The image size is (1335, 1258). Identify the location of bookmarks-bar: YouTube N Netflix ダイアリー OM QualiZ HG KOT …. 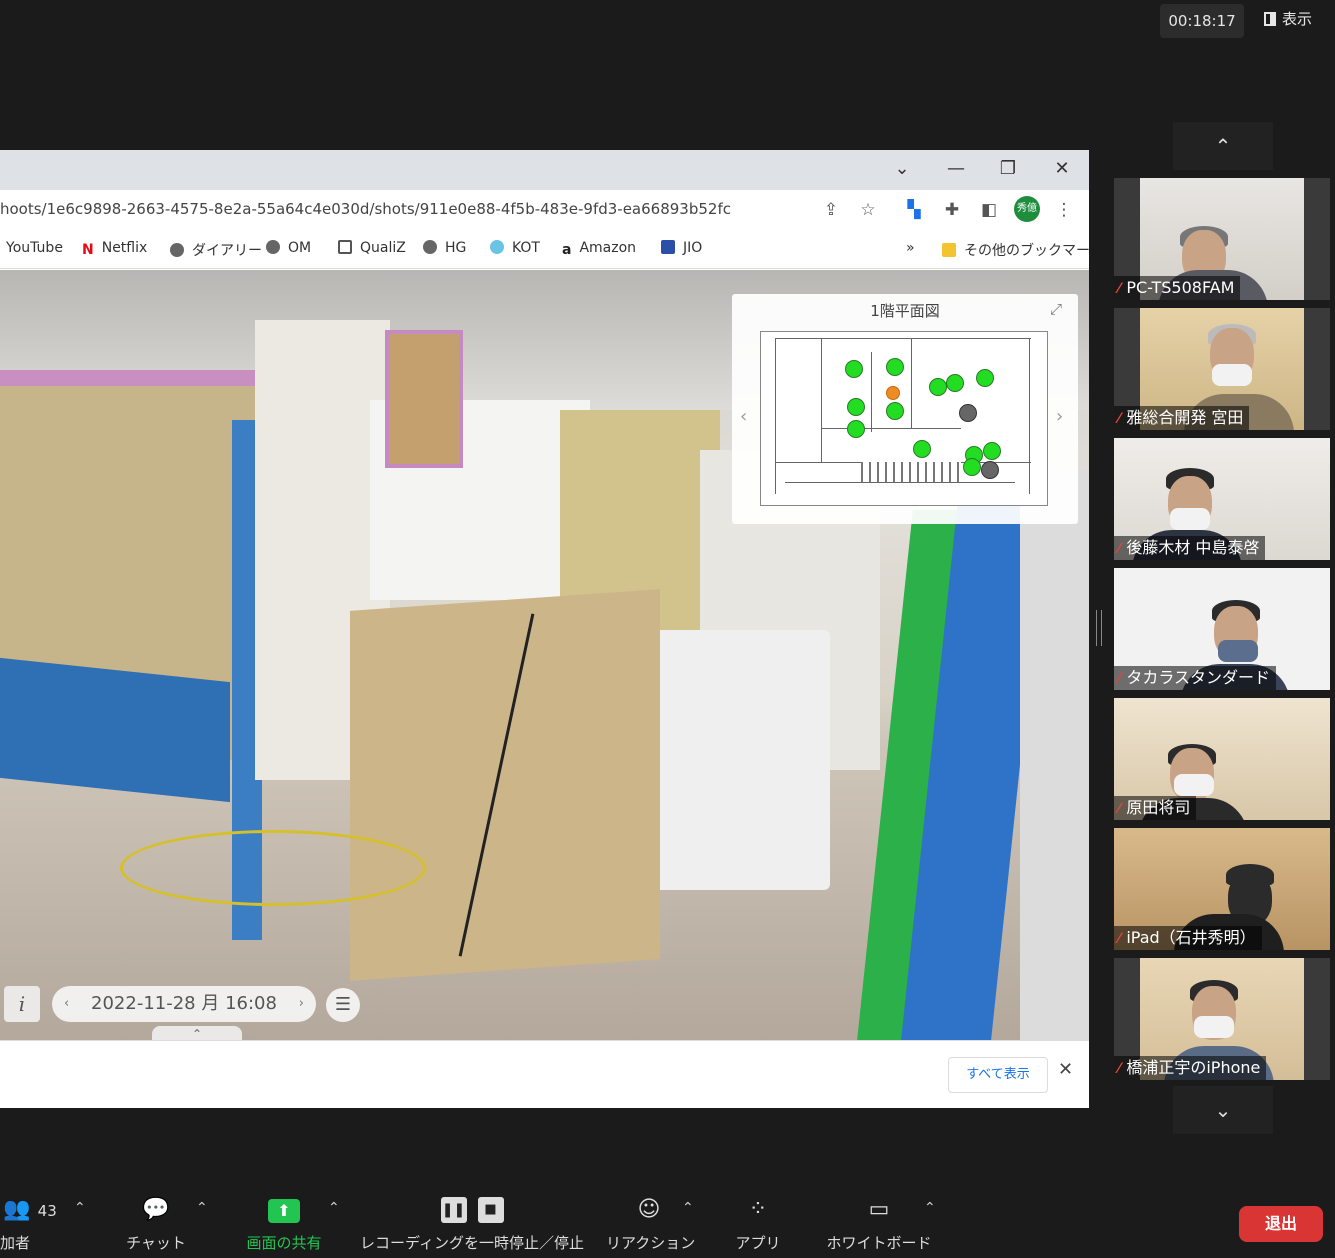
(544, 249).